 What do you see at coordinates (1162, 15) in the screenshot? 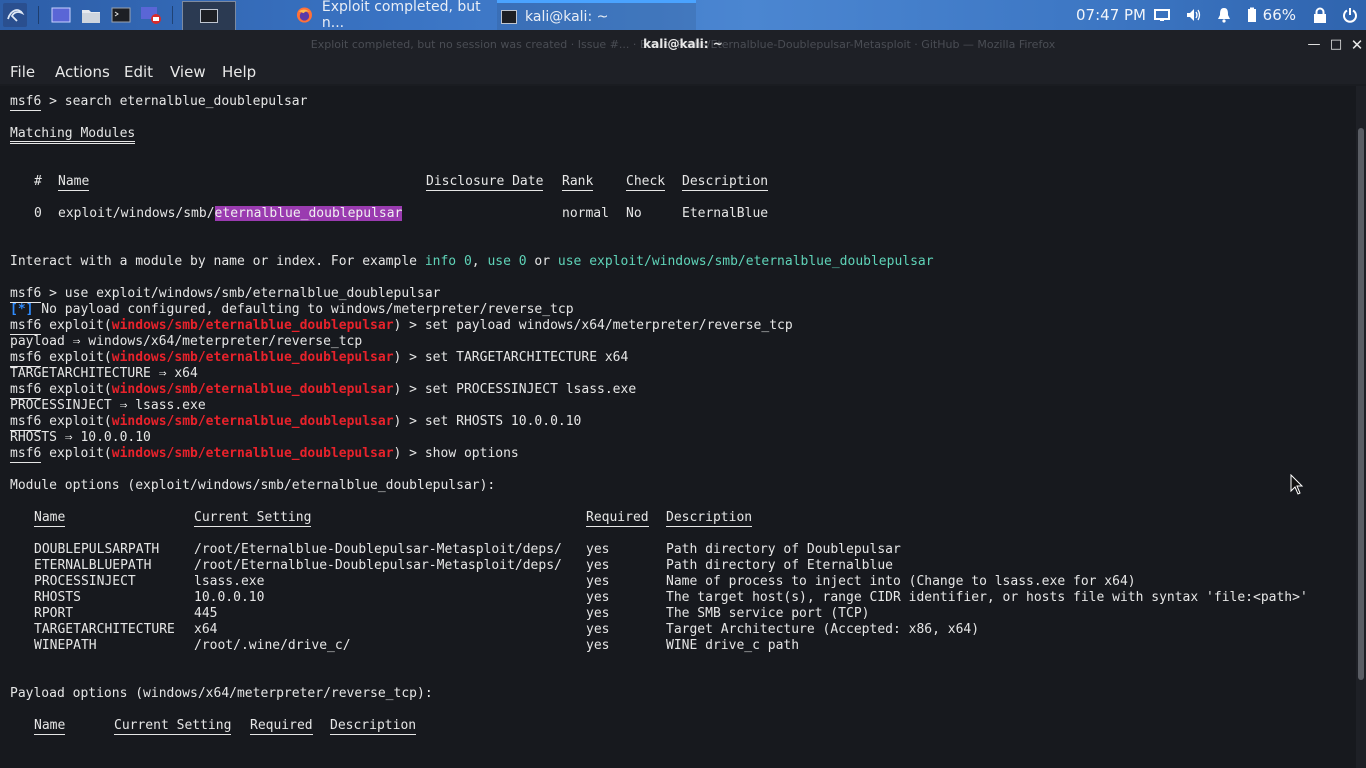
I see `display-icon` at bounding box center [1162, 15].